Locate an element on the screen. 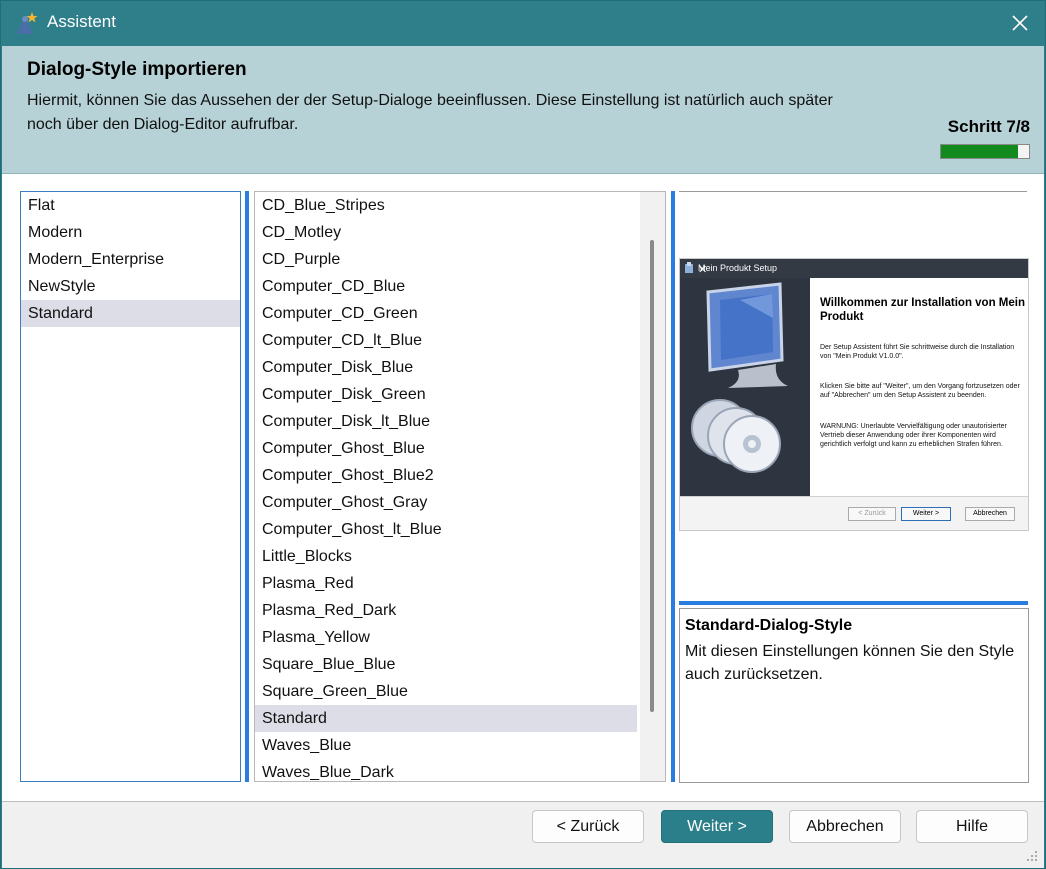 This screenshot has height=869, width=1046. style-list-item: Computer_CD_Green is located at coordinates (446, 313).